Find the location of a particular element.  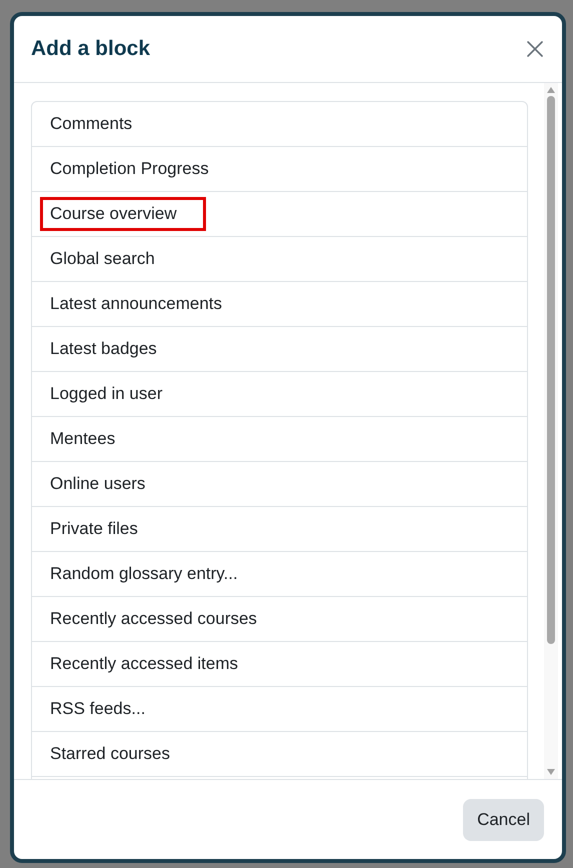

dialog-title: Add a block is located at coordinates (90, 49).